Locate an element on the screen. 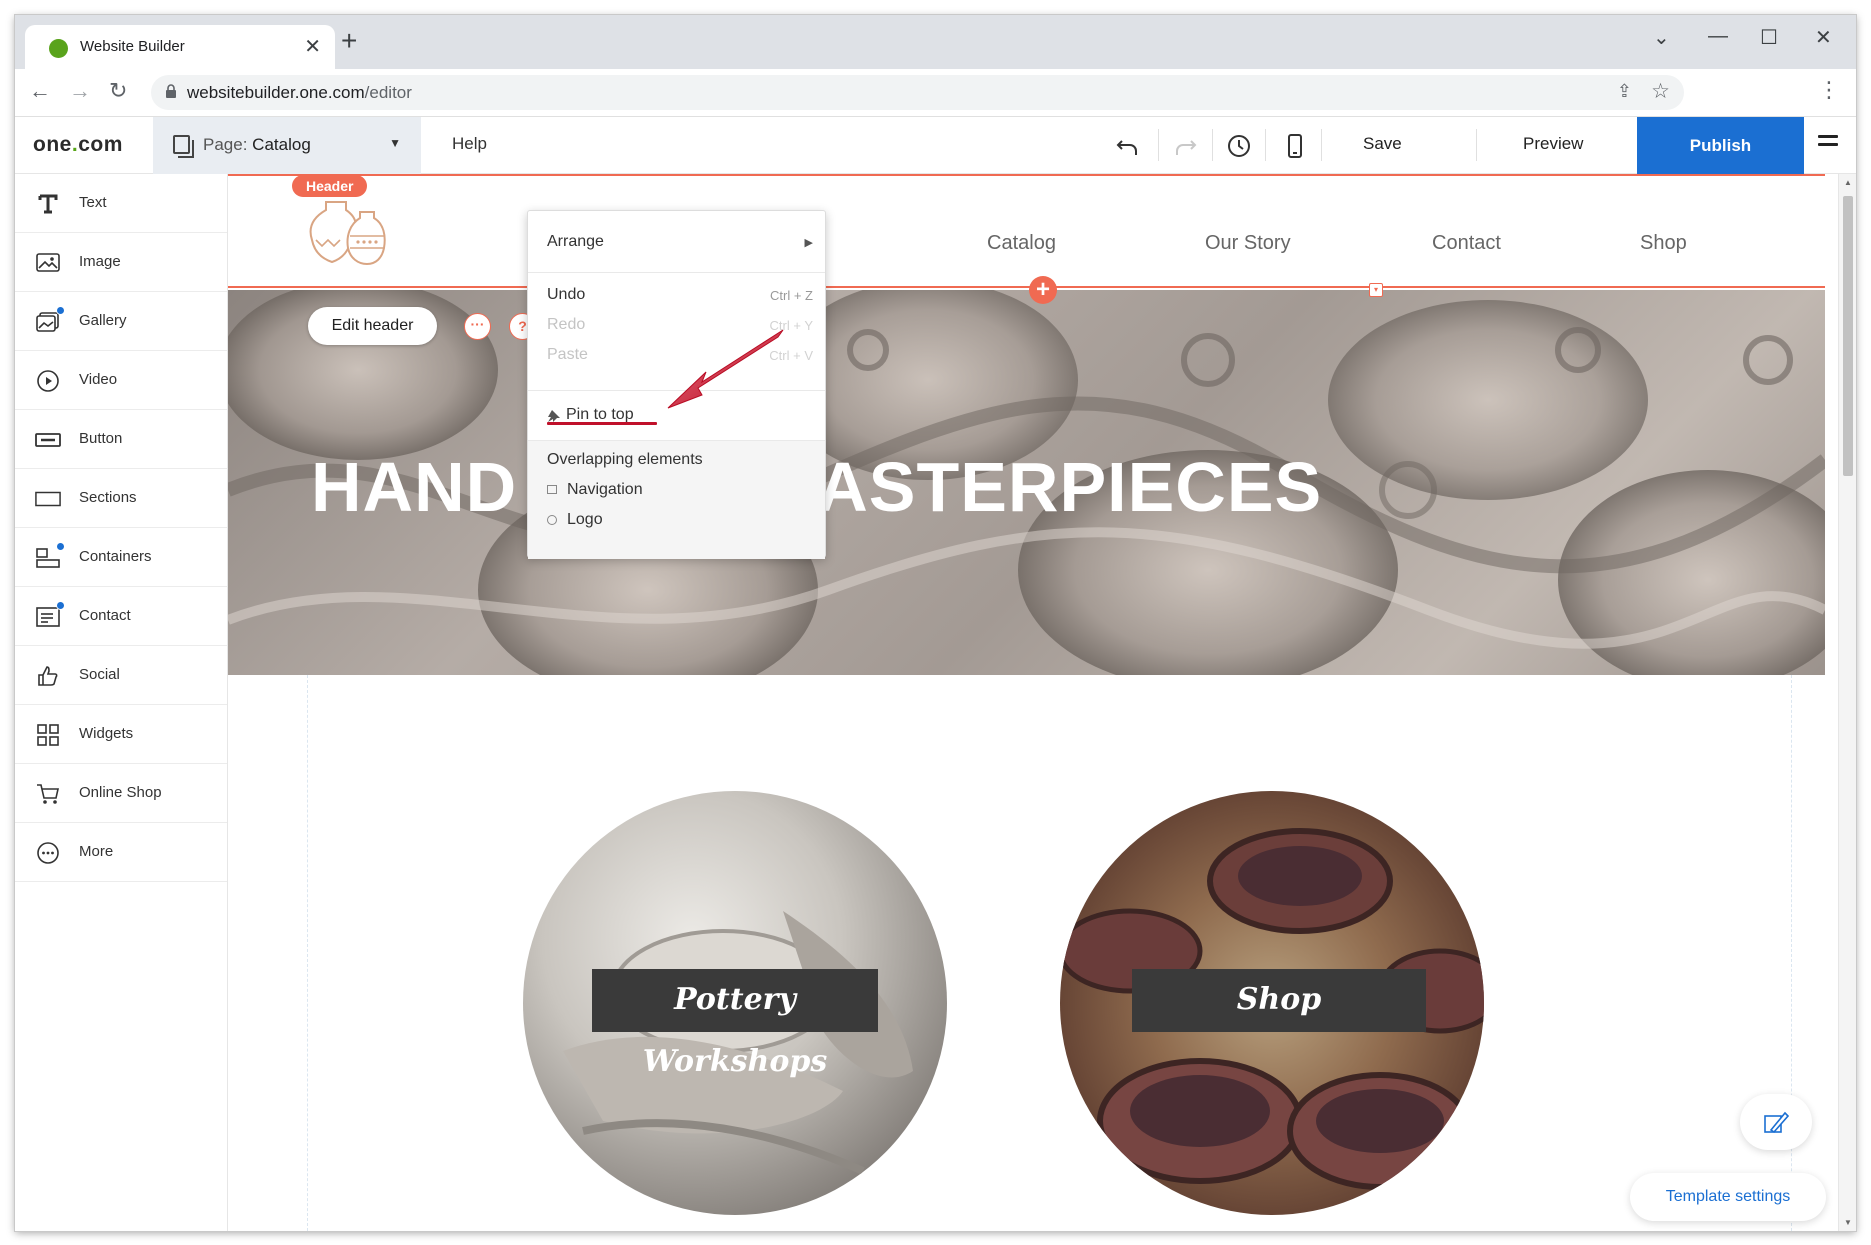  bookmark-star-icon: ☆ is located at coordinates (1660, 91).